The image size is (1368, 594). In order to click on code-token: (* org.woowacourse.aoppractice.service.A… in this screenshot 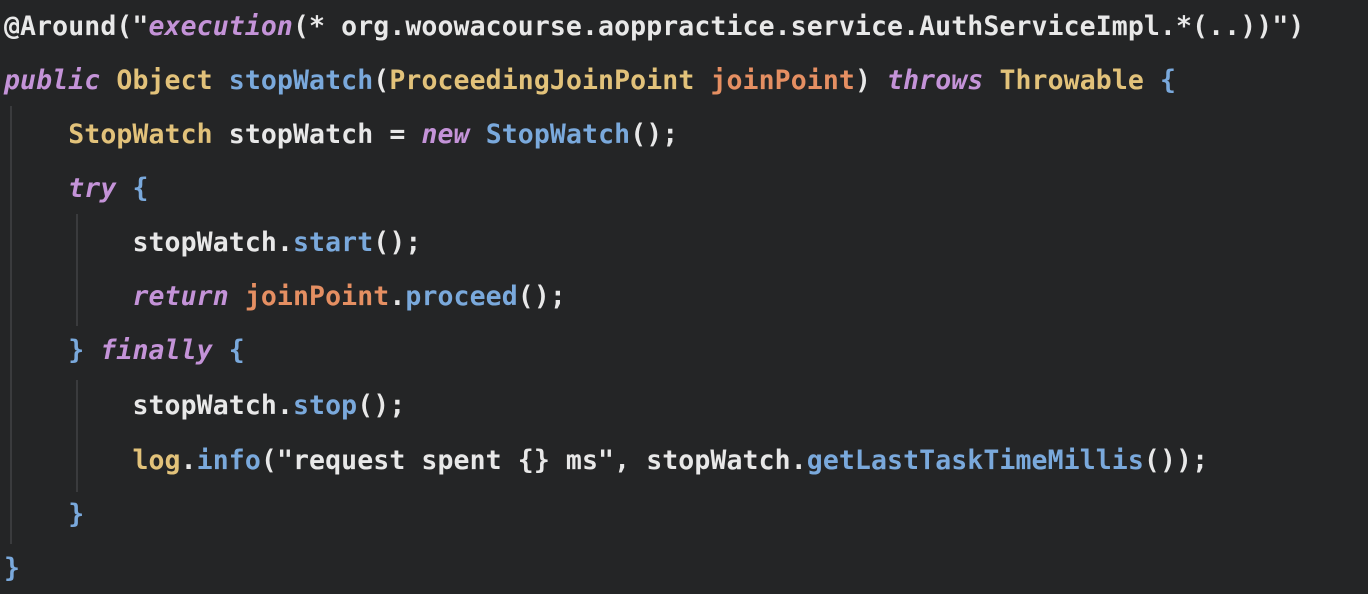, I will do `click(799, 26)`.